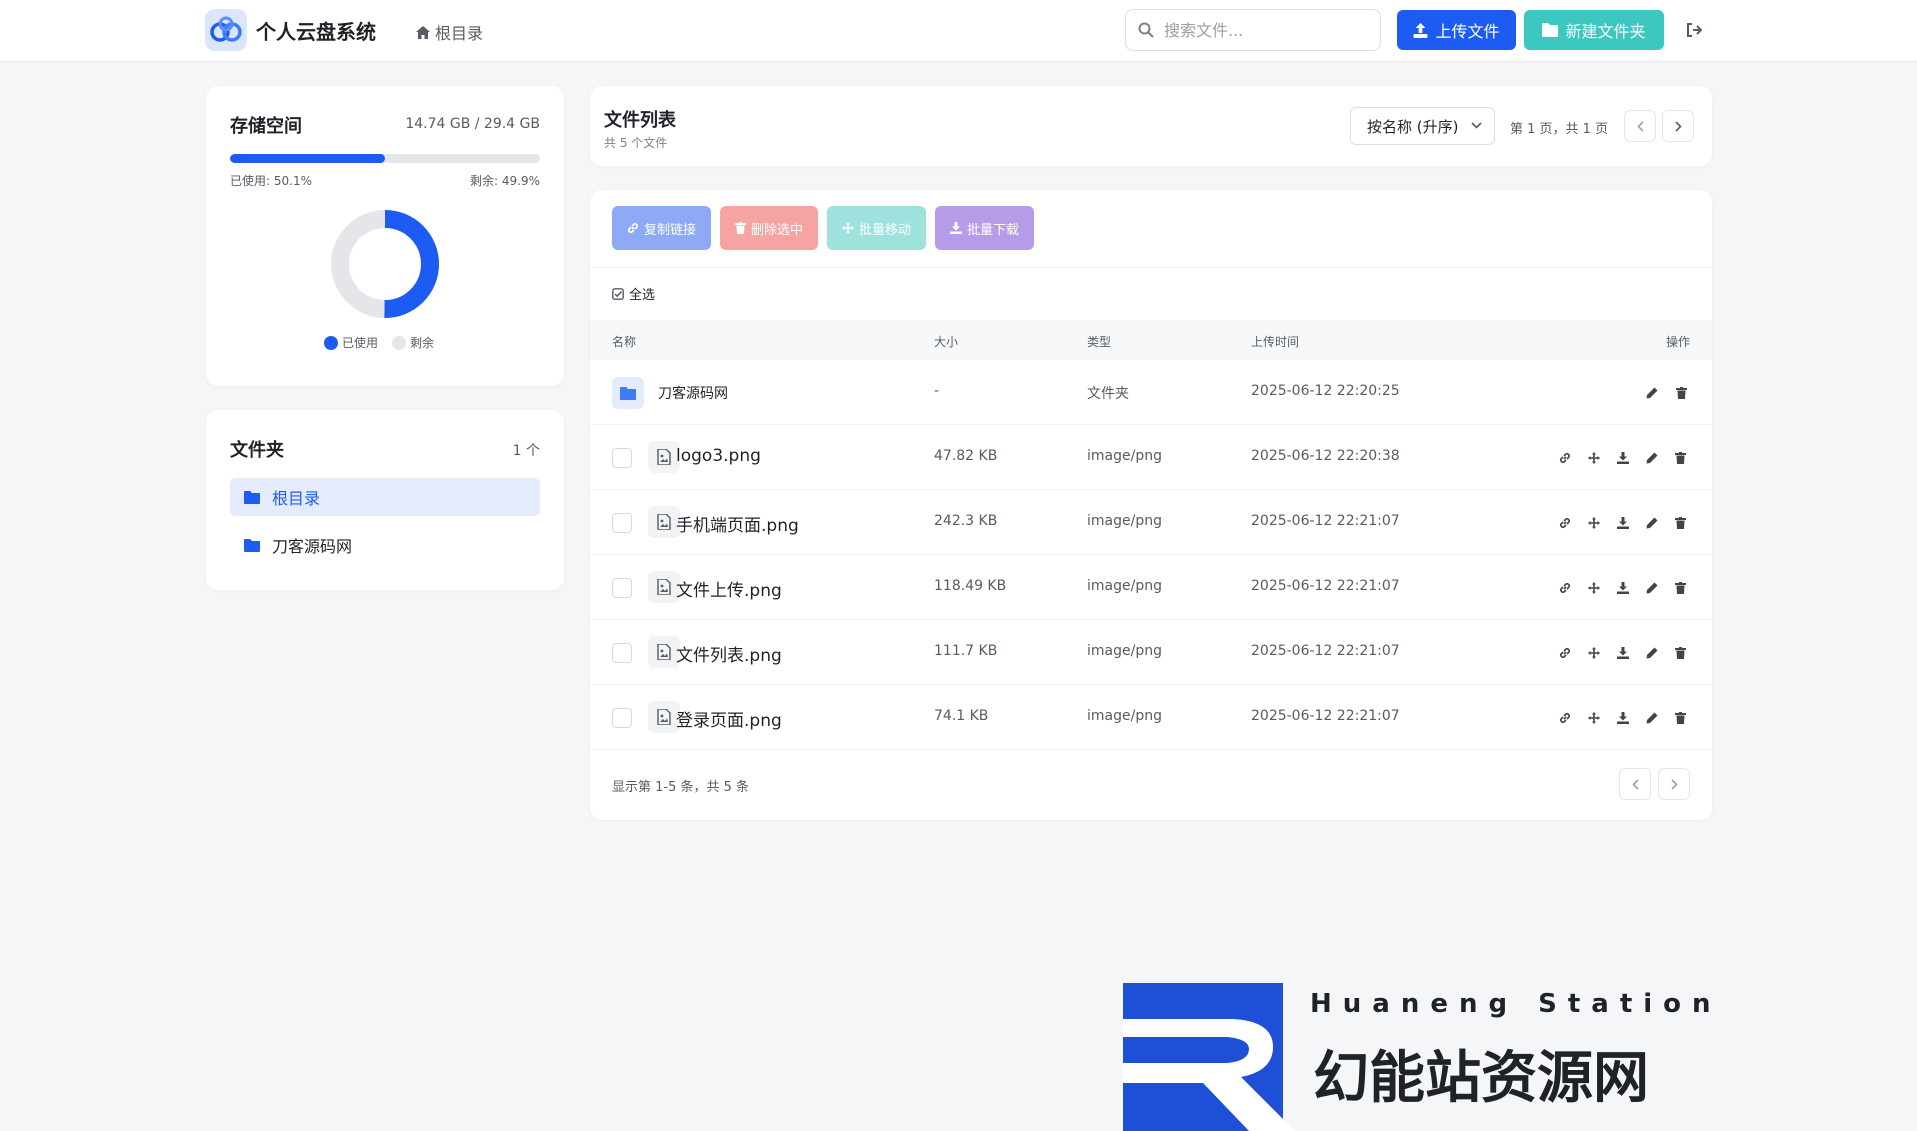 Image resolution: width=1917 pixels, height=1131 pixels. I want to click on watermark-logo: Huaneng Station 幻能站资源网, so click(1433, 1057).